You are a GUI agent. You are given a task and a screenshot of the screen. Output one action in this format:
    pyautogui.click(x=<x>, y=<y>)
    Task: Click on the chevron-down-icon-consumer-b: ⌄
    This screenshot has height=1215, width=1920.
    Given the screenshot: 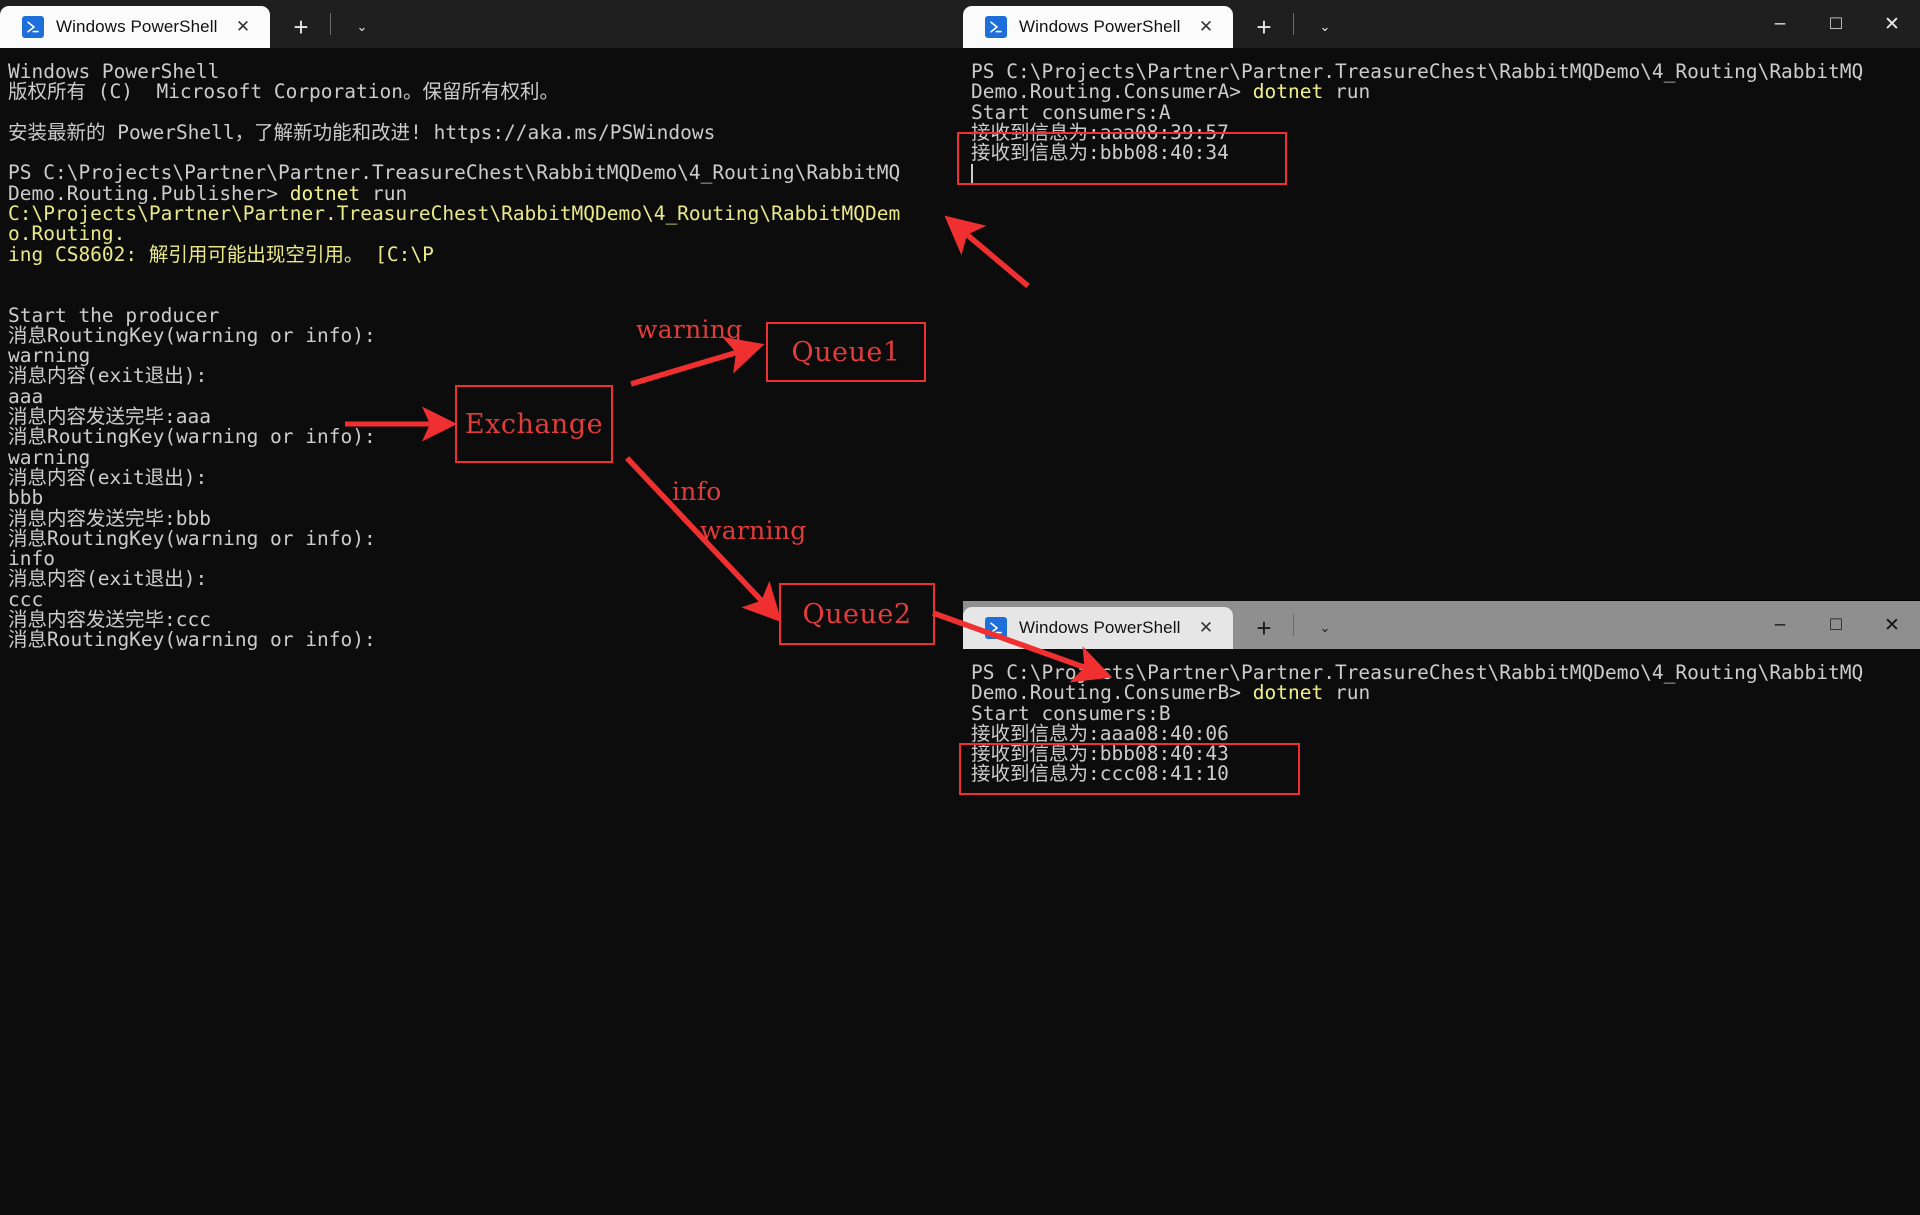 What is the action you would take?
    pyautogui.click(x=1325, y=628)
    